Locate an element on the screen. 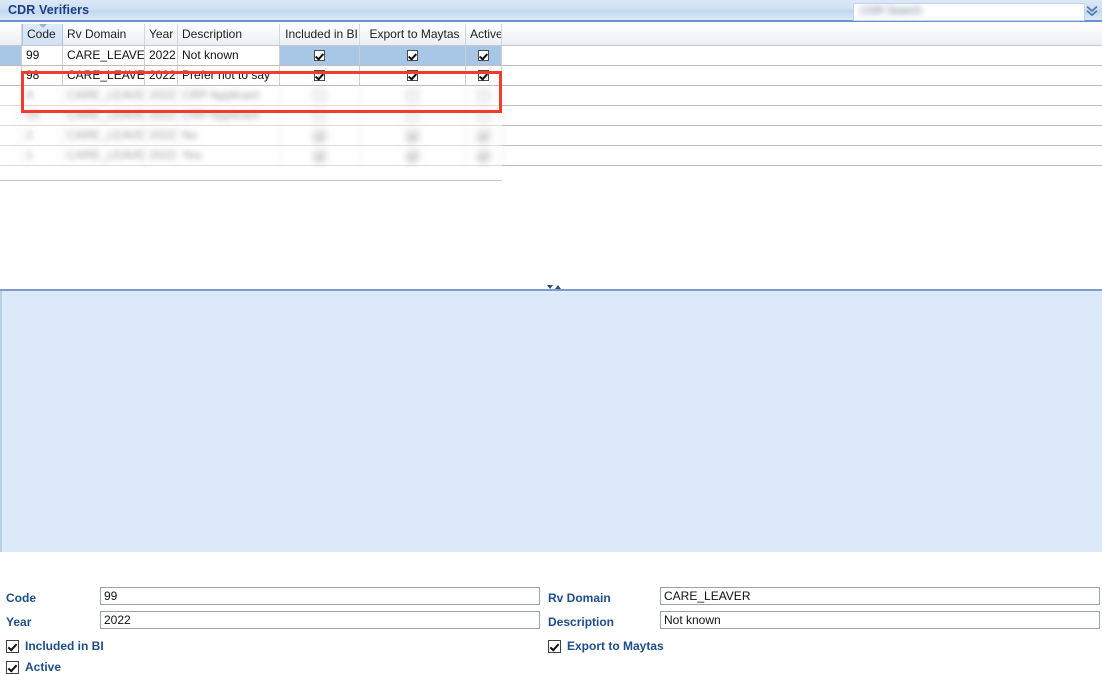 Image resolution: width=1102 pixels, height=674 pixels. form-left-rule is located at coordinates (1, 421).